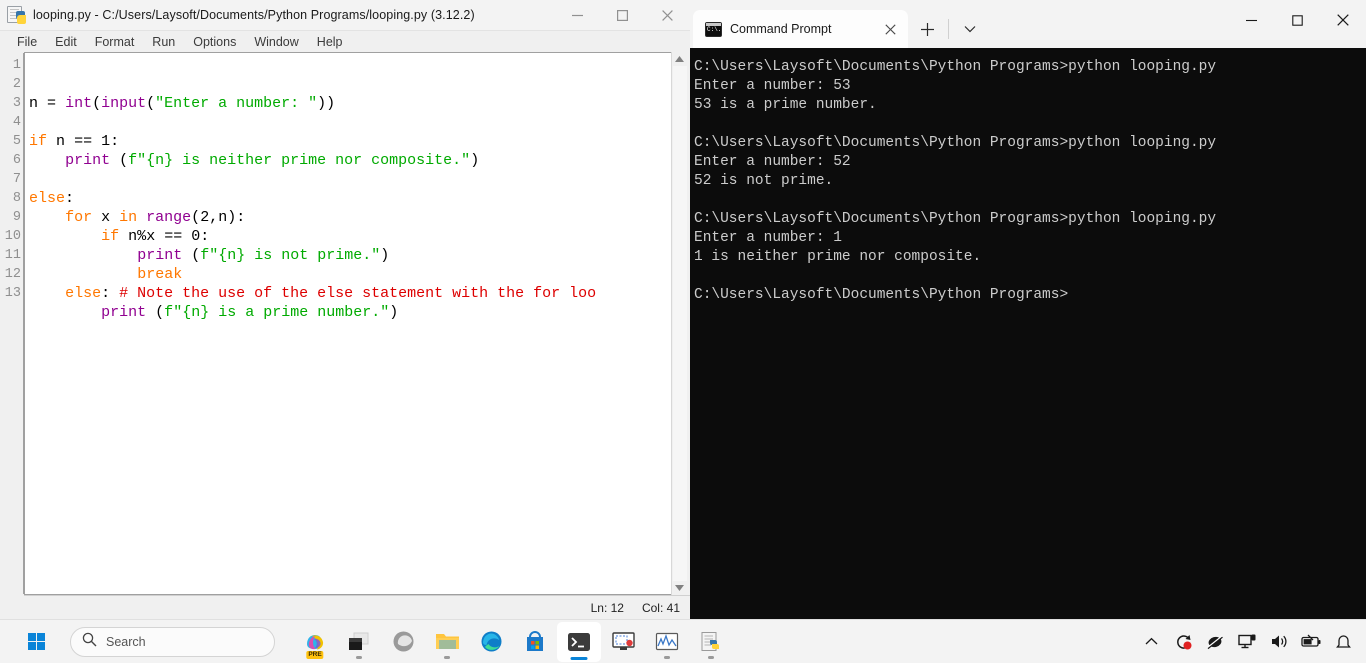 The image size is (1366, 663). I want to click on code-line: if n == 1:, so click(354, 141).